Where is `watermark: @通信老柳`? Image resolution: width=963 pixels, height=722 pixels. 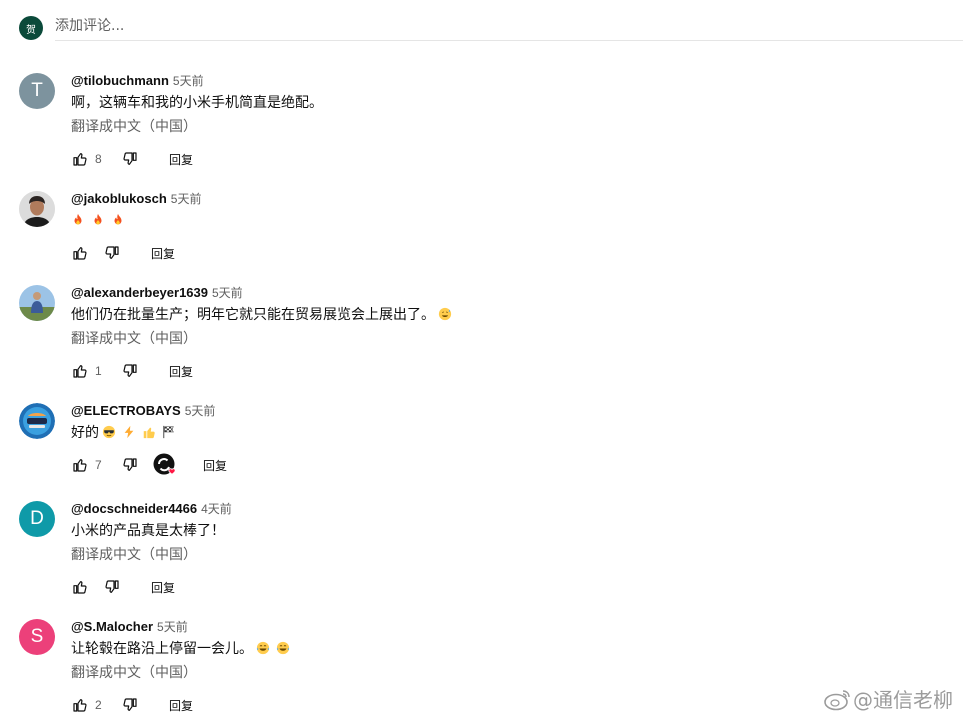 watermark: @通信老柳 is located at coordinates (888, 698).